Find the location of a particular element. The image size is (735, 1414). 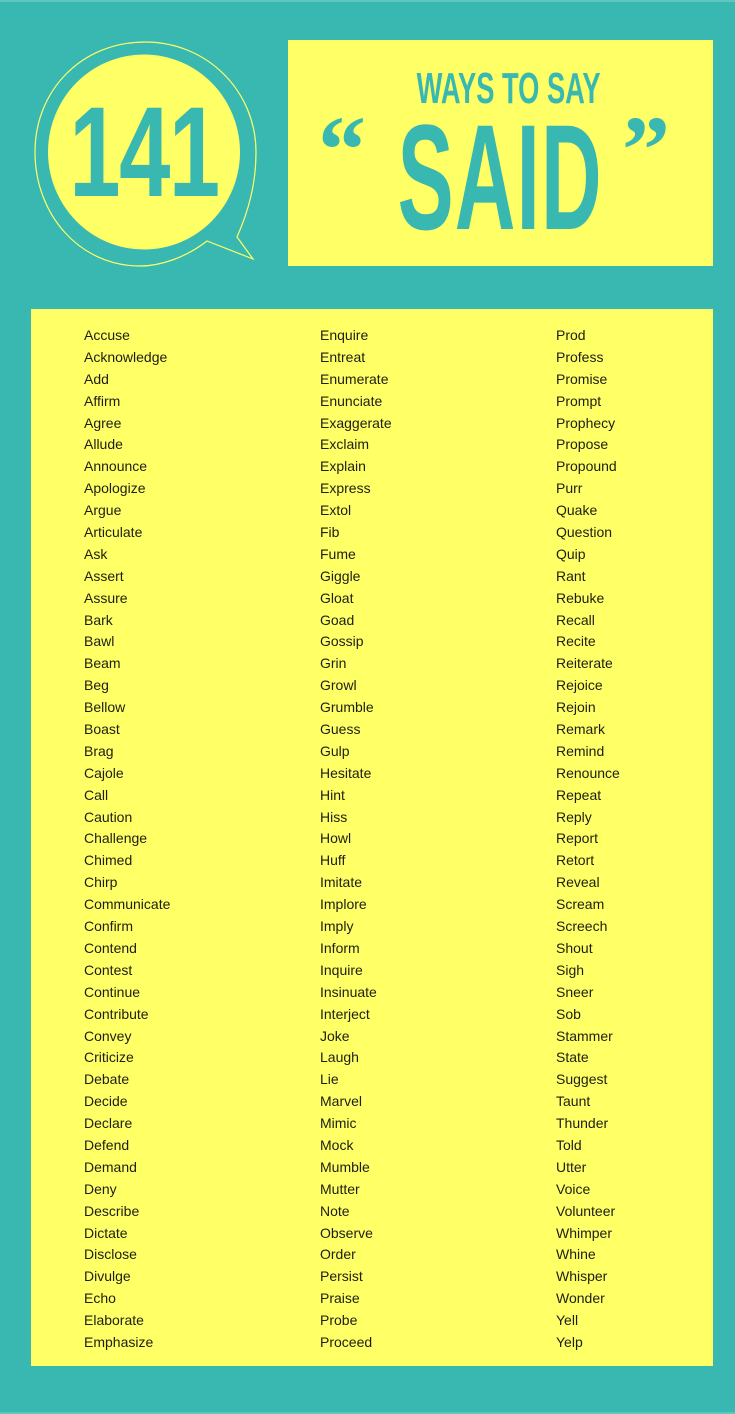

word-item: Thunder is located at coordinates (582, 1123).